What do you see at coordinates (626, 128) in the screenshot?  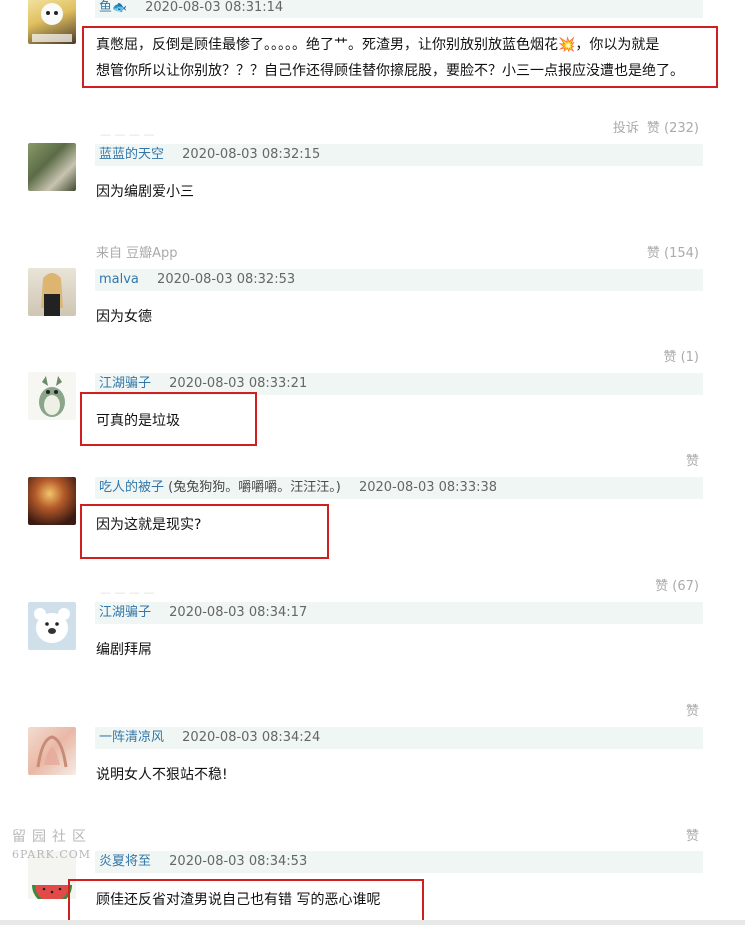 I see `report-button: 投诉` at bounding box center [626, 128].